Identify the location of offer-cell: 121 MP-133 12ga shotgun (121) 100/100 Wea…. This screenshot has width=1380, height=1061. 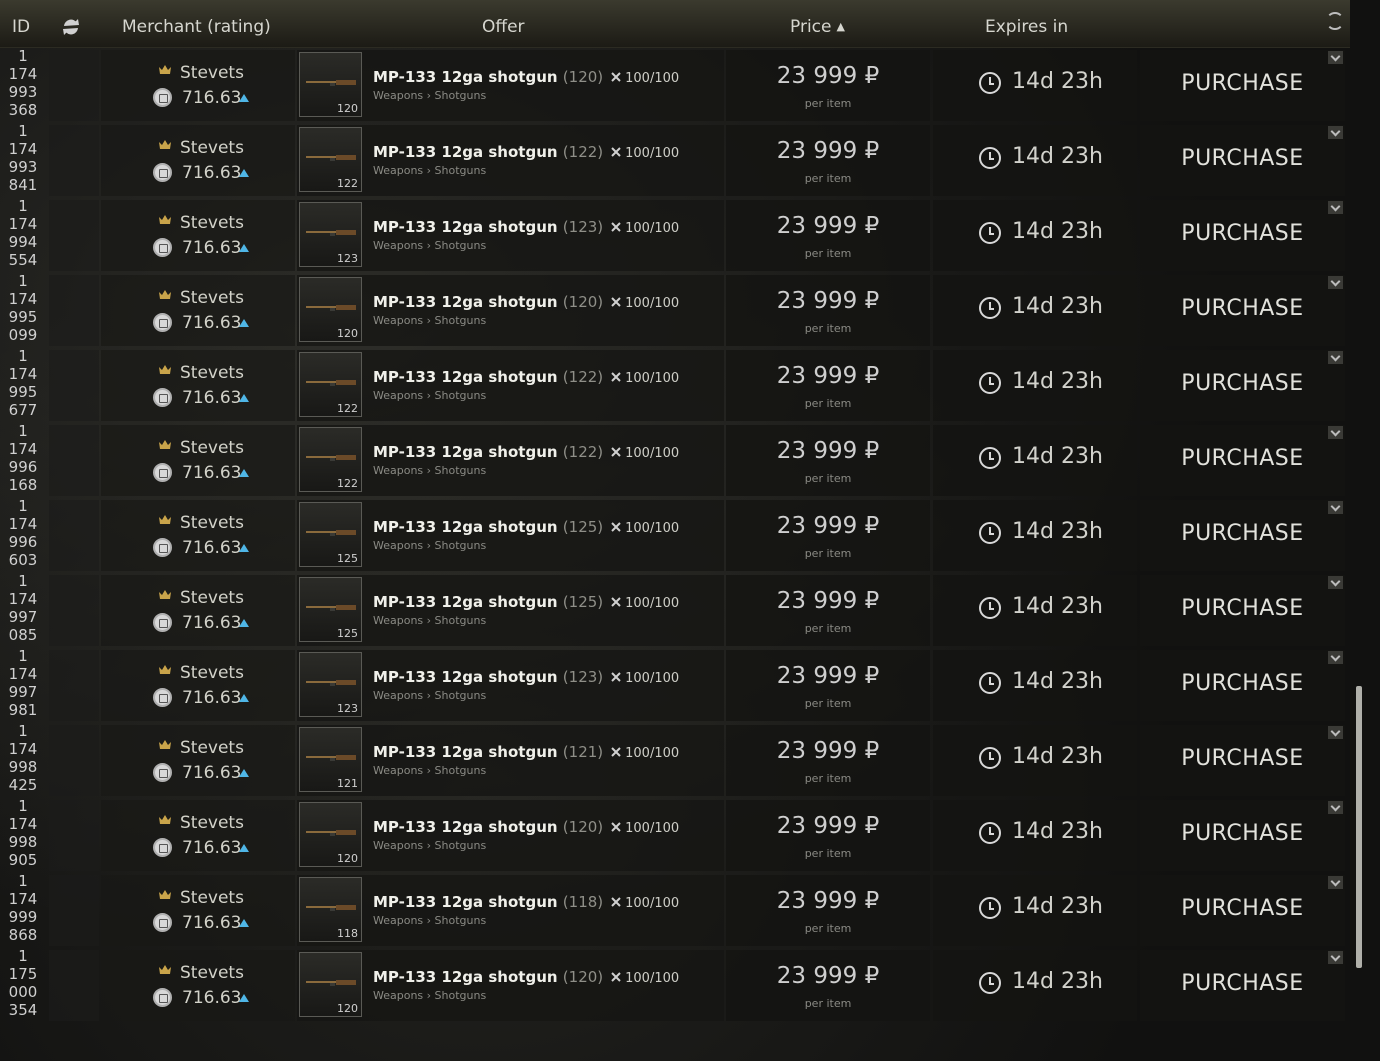
(510, 760).